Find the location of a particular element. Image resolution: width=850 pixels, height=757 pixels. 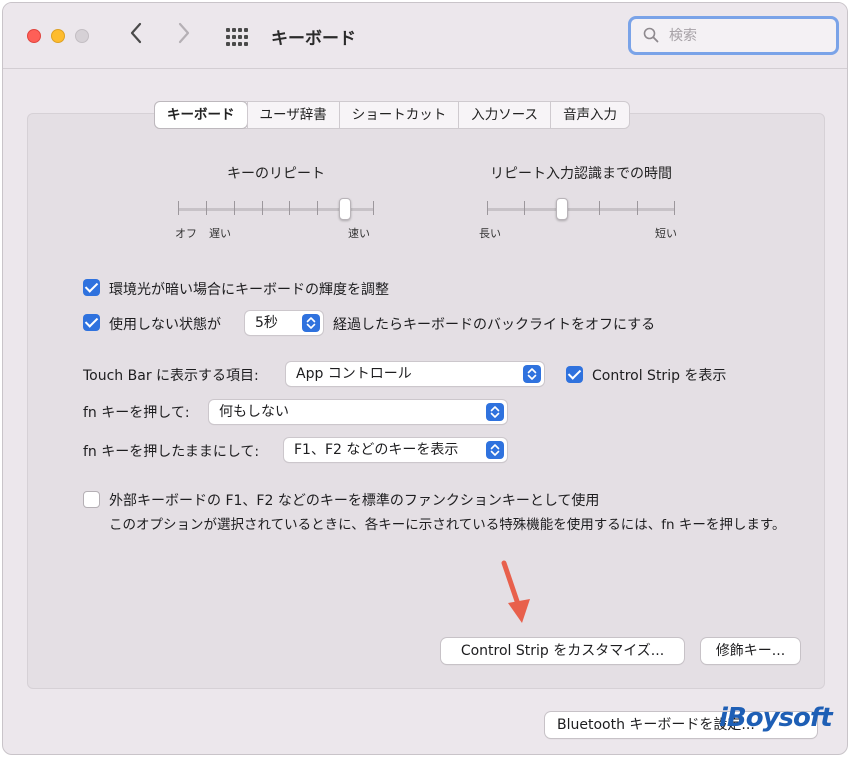

chevron-right-icon is located at coordinates (184, 33).